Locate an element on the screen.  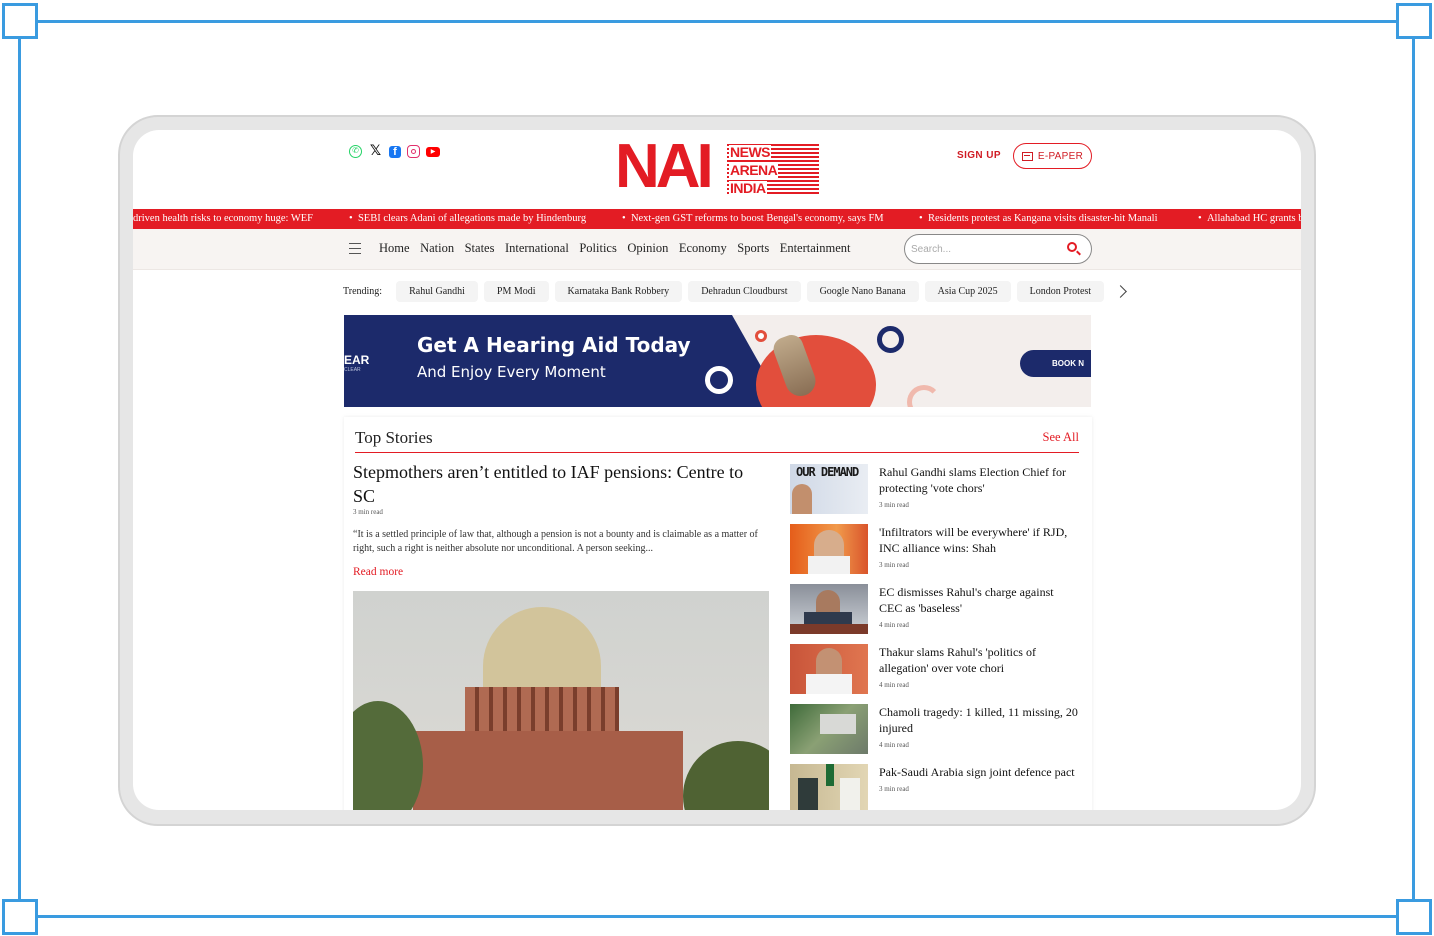
nav-states: States is located at coordinates (480, 248).